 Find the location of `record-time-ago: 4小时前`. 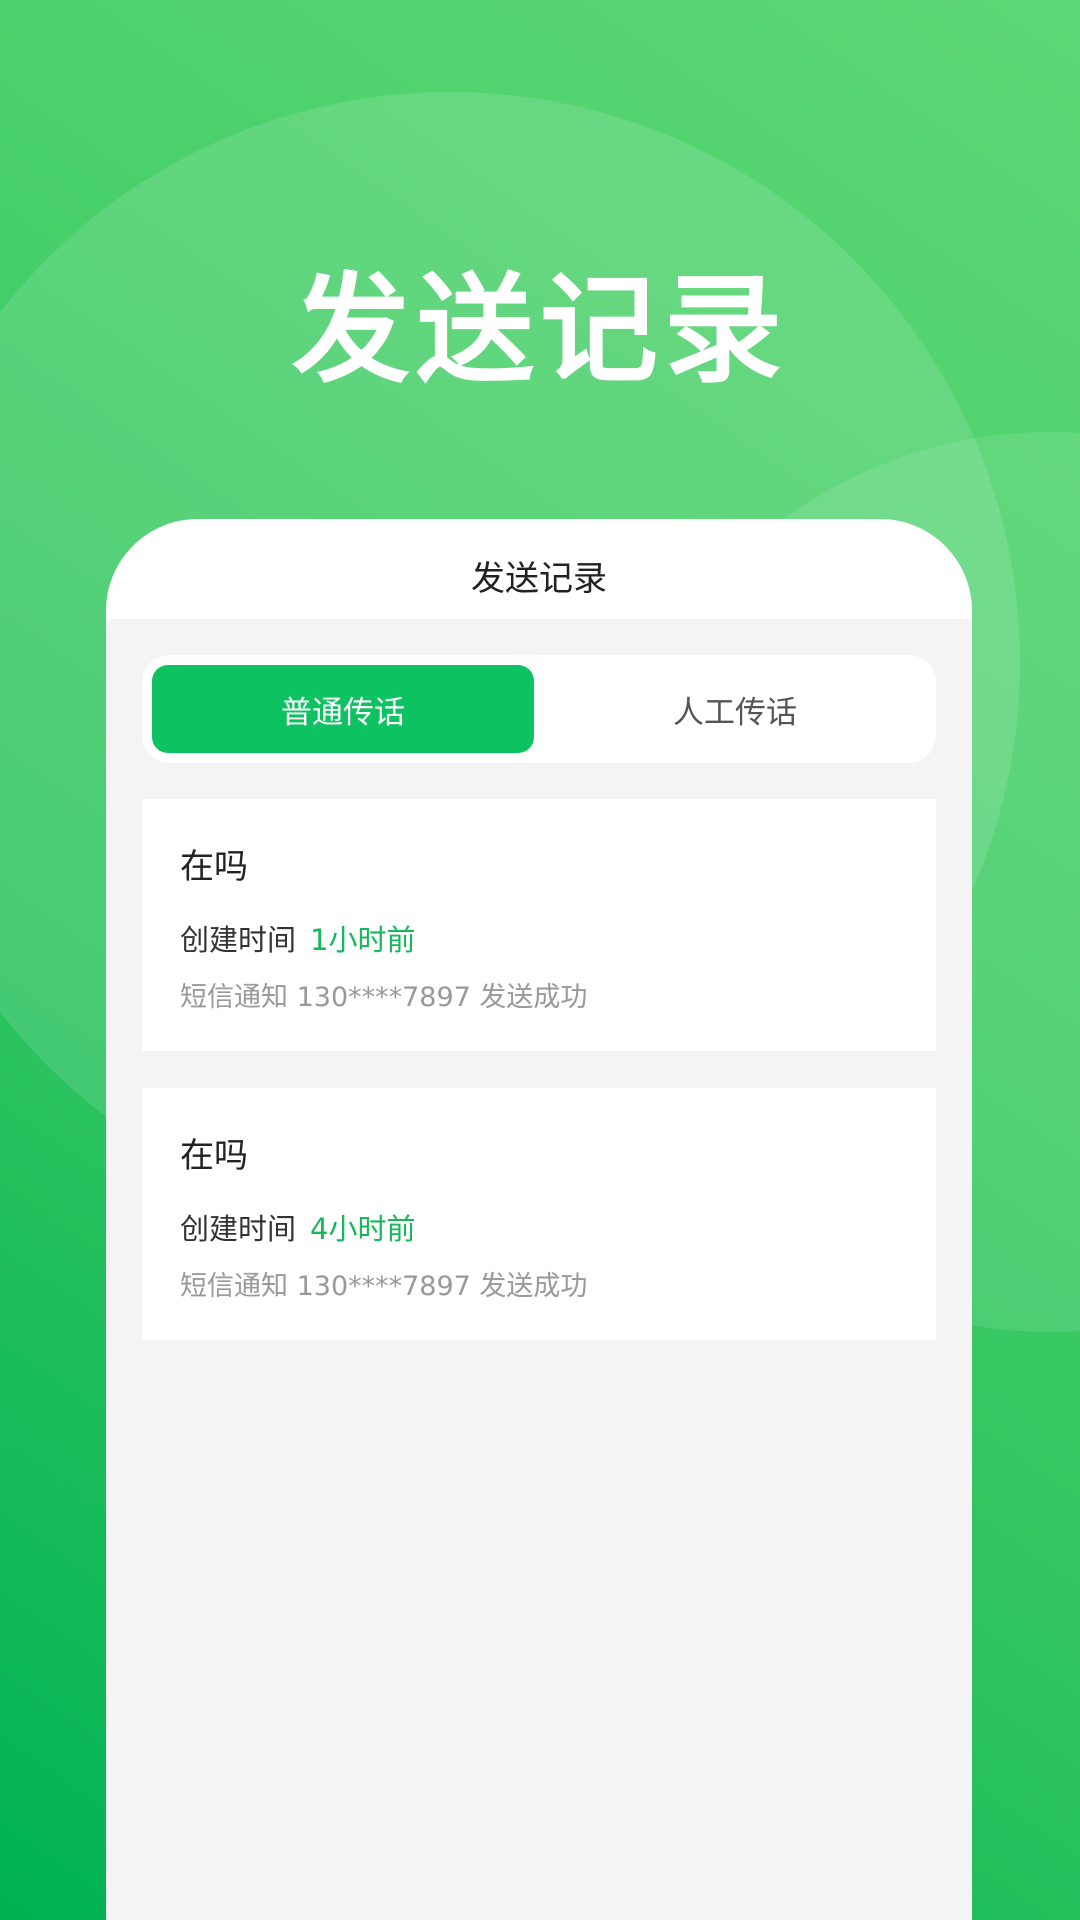

record-time-ago: 4小时前 is located at coordinates (363, 1229).